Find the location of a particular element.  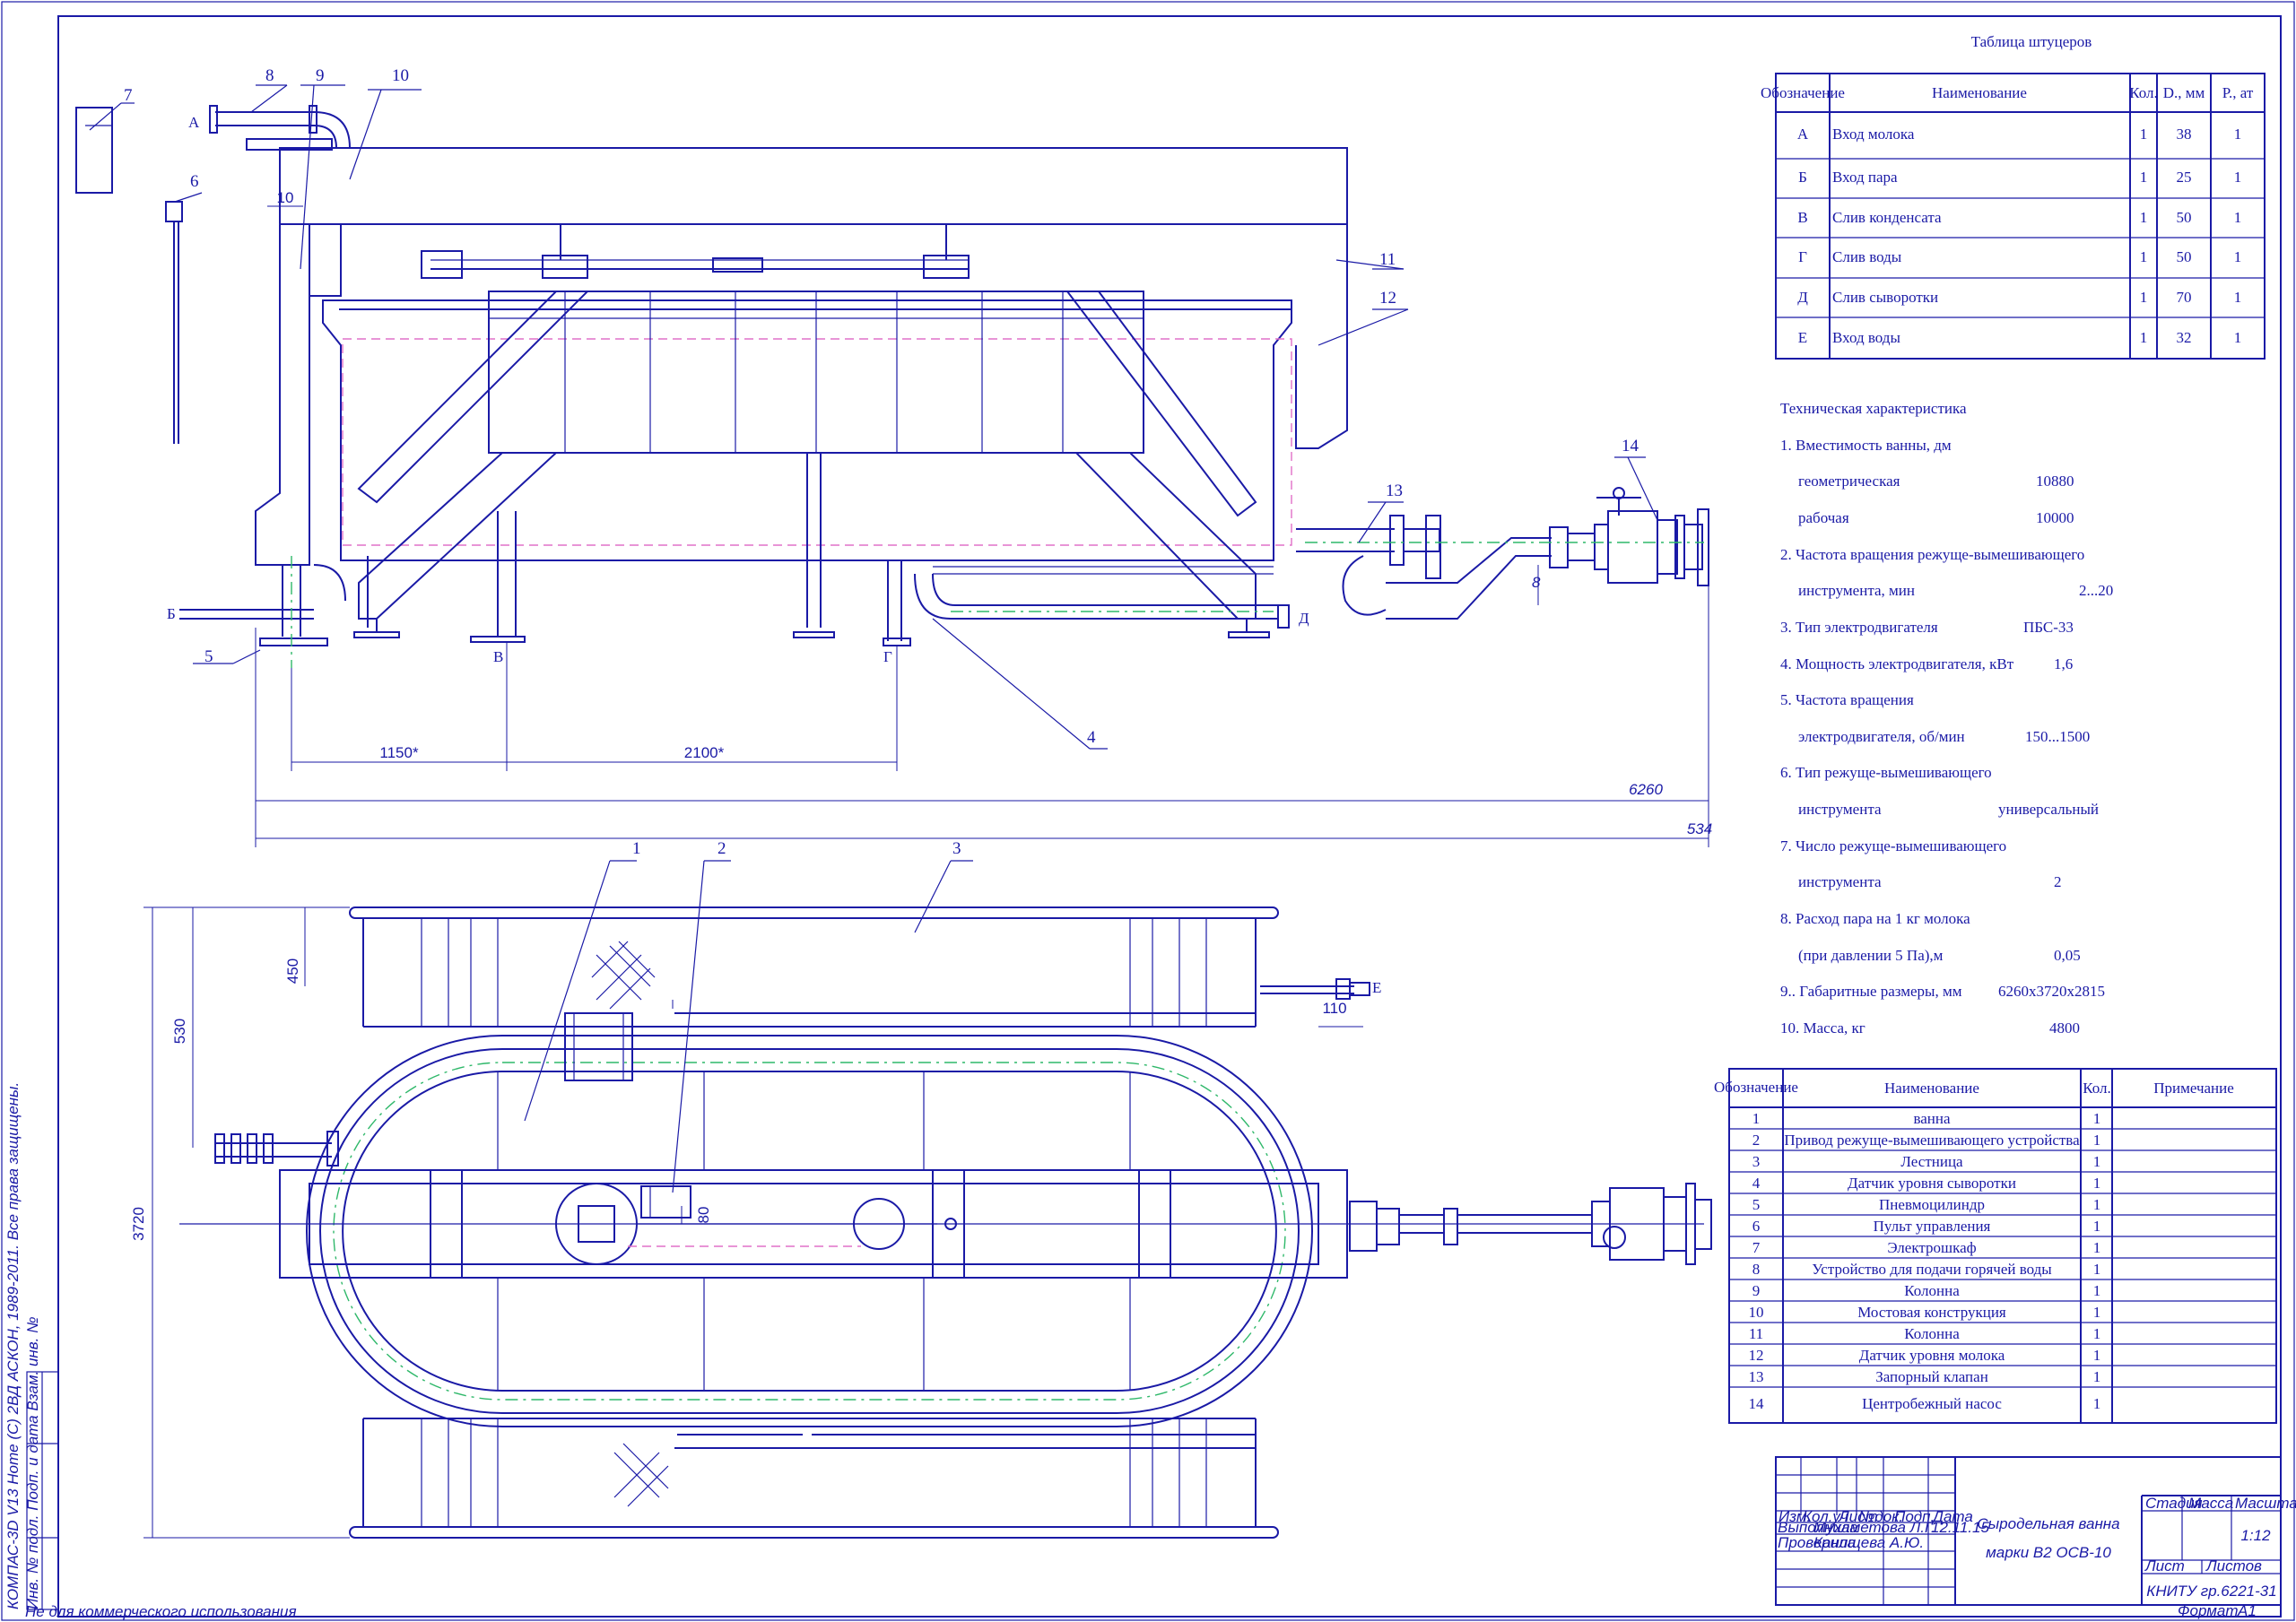

parts-row-name: Датчик уровня молока is located at coordinates (1932, 1355).